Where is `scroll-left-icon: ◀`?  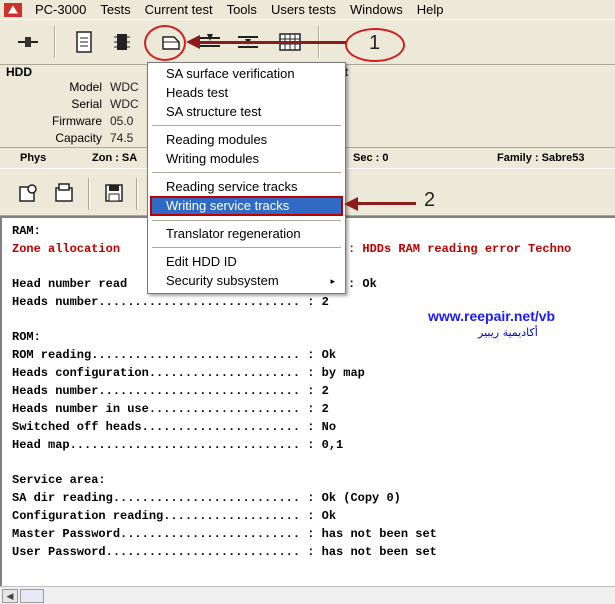
scroll-left-icon: ◀ is located at coordinates (10, 596).